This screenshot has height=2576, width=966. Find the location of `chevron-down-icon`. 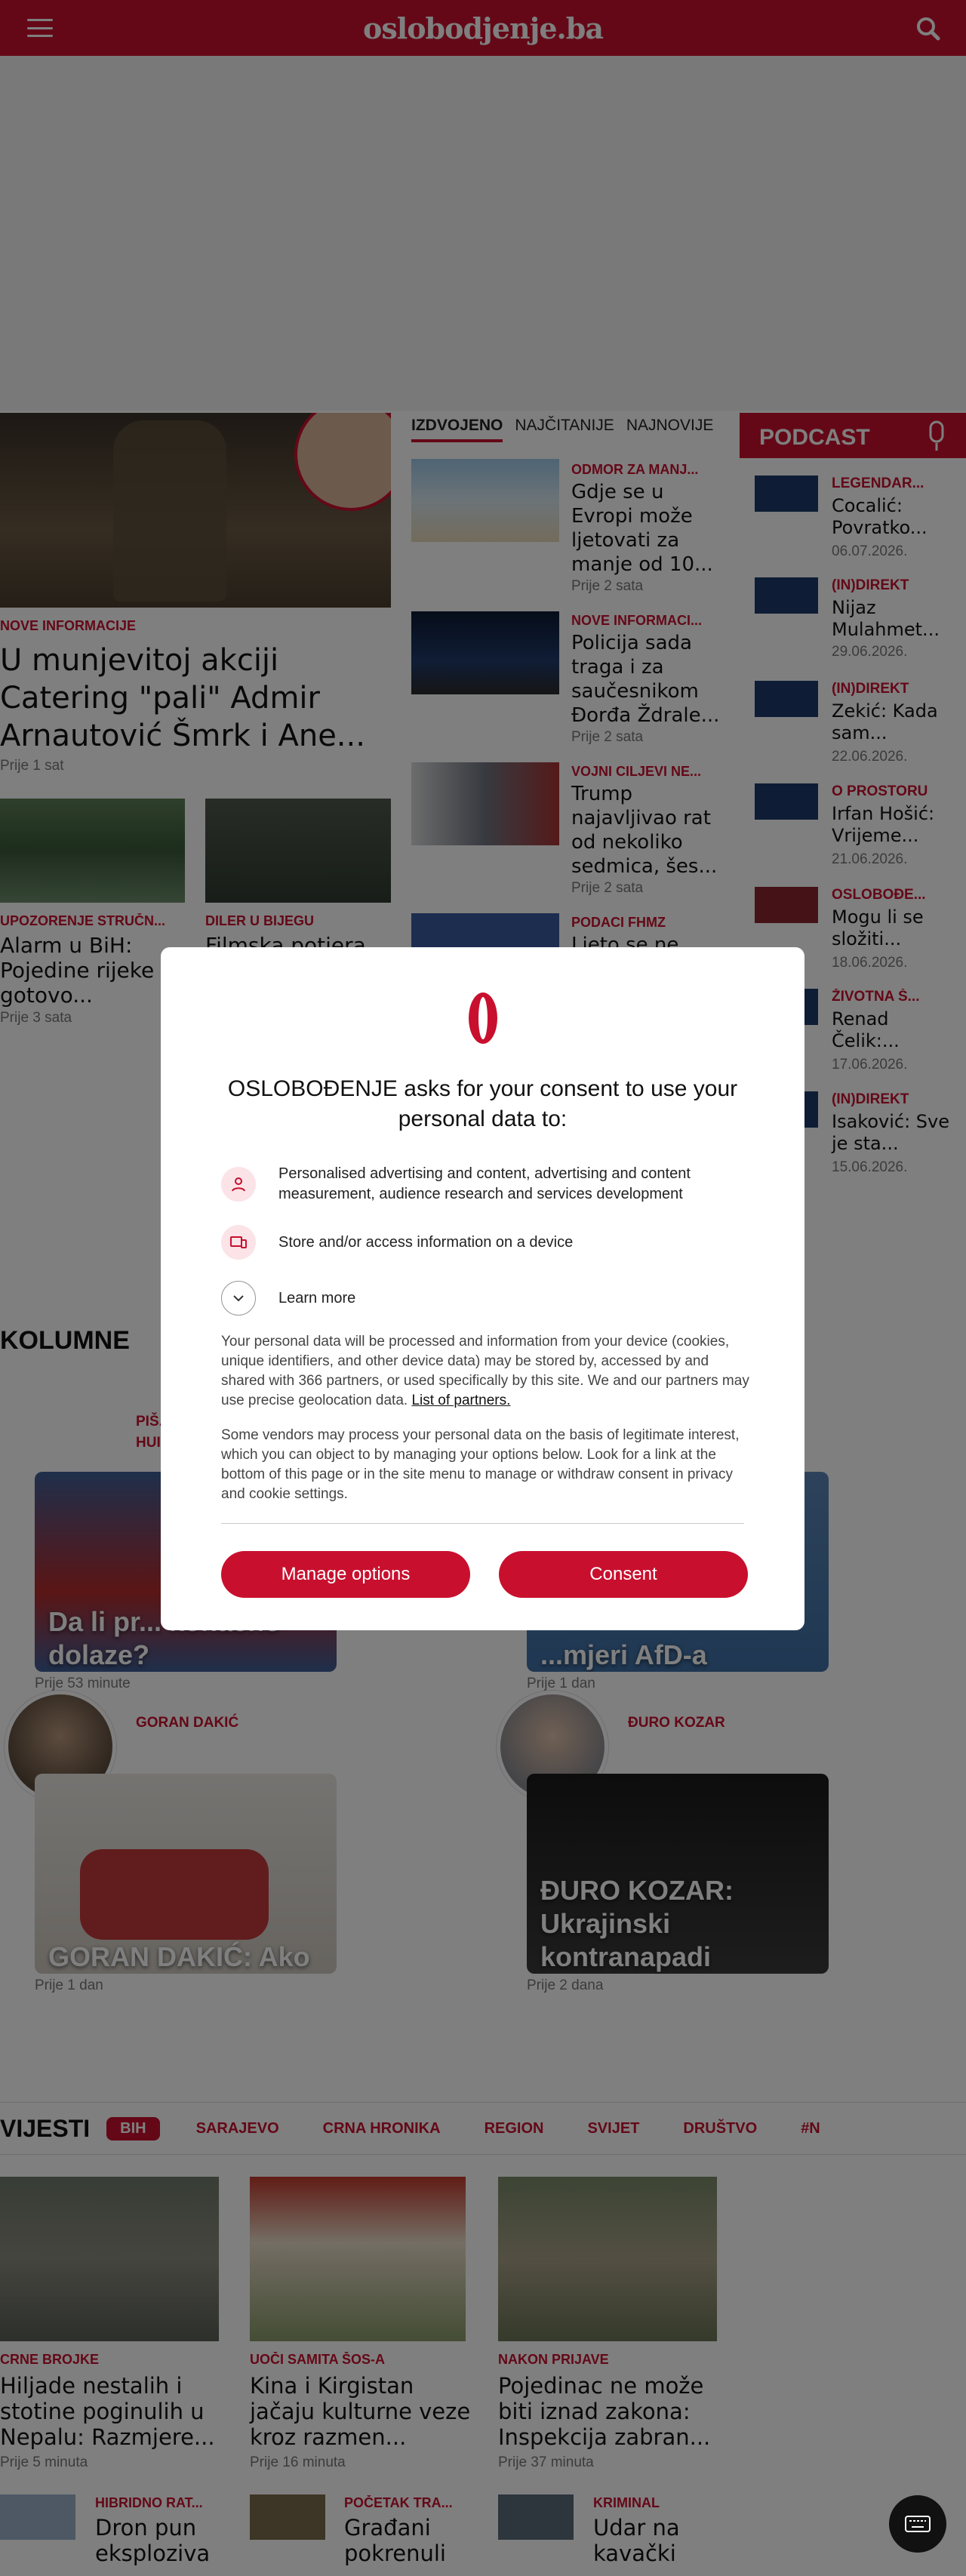

chevron-down-icon is located at coordinates (238, 1298).